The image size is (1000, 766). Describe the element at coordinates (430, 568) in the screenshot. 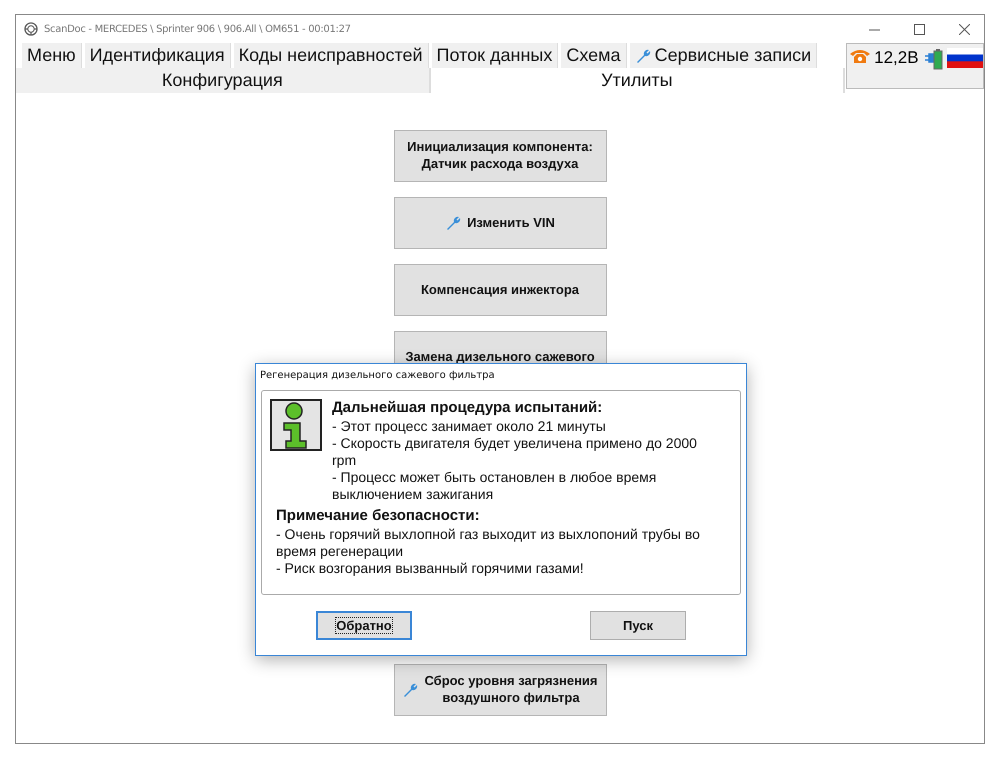

I see `dialog-text: - Риск возгорания вызванный горячими газами!` at that location.